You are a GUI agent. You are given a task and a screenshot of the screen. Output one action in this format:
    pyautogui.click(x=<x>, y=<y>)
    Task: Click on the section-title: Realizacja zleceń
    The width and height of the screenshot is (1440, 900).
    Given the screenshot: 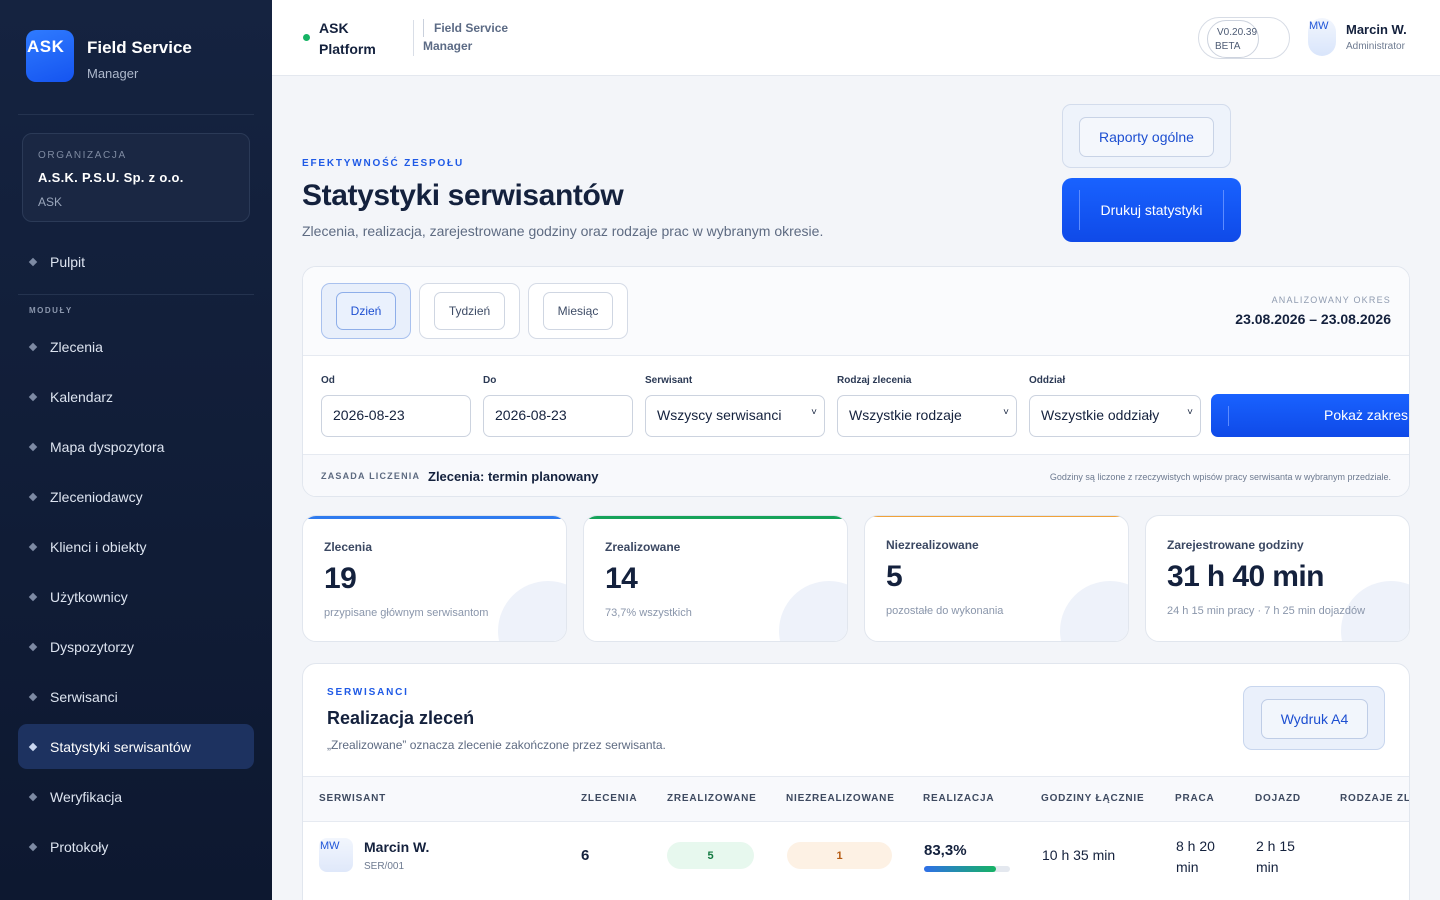 What is the action you would take?
    pyautogui.click(x=401, y=718)
    